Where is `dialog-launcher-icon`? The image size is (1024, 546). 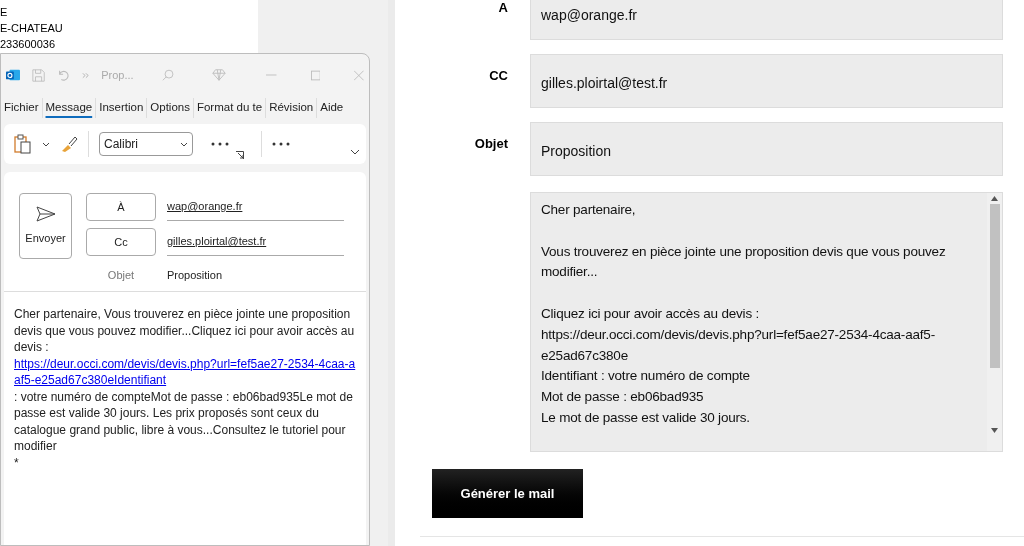
dialog-launcher-icon is located at coordinates (240, 155).